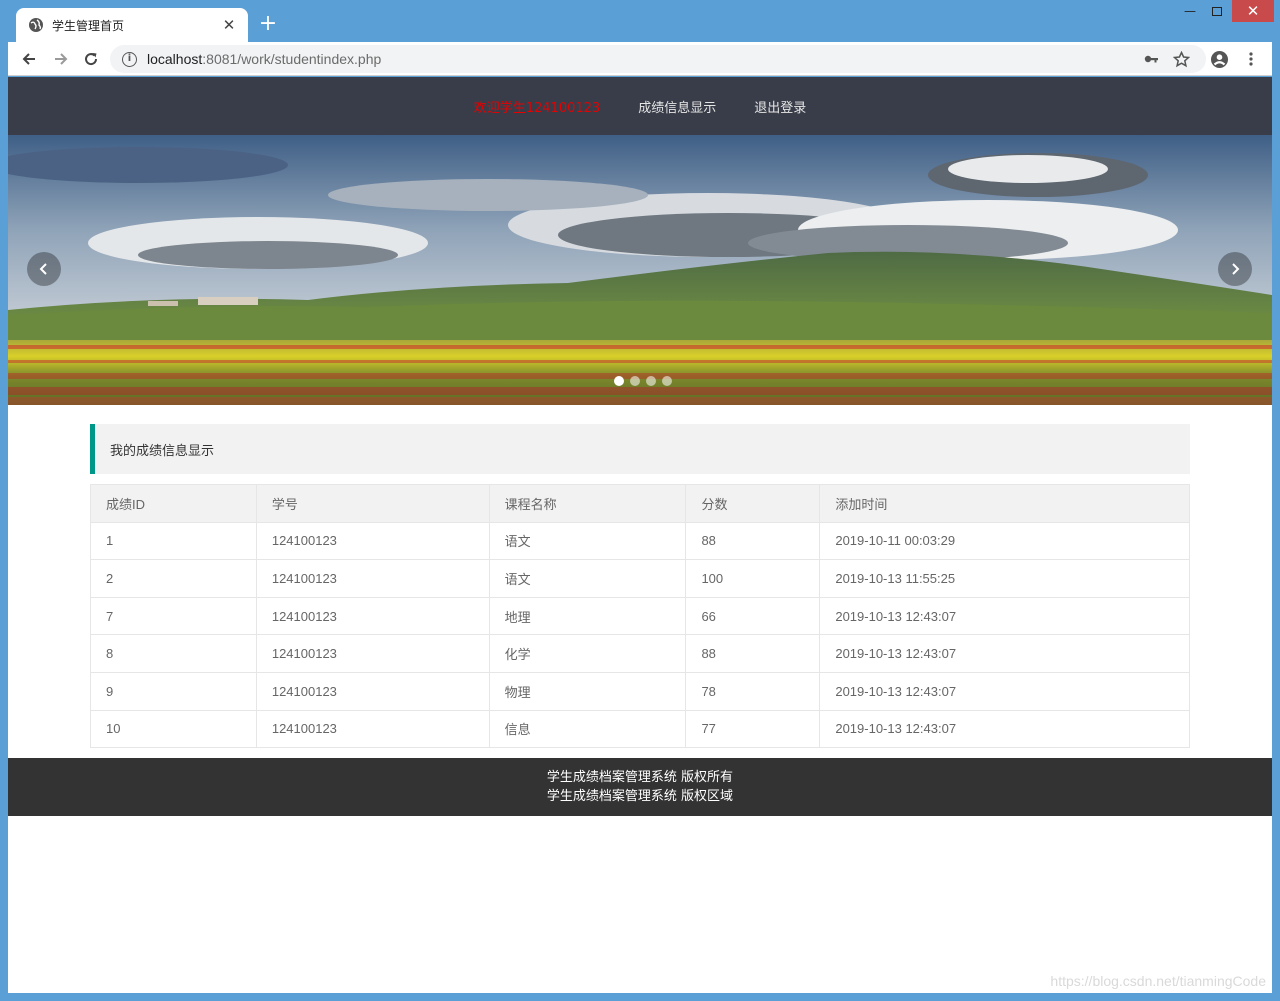  Describe the element at coordinates (537, 106) in the screenshot. I see `nav-welcome-user: 欢迎学生124100123` at that location.